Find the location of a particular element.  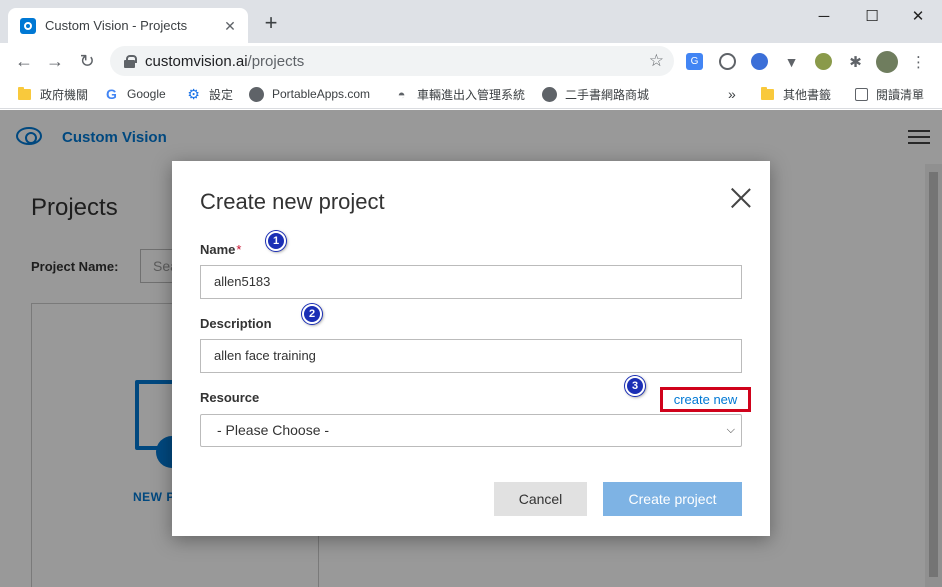

bookmarks-overflow-button: » is located at coordinates (732, 94).